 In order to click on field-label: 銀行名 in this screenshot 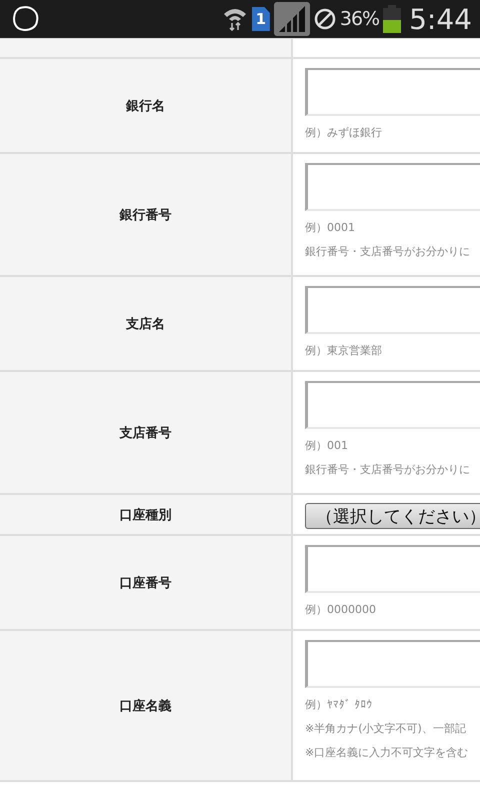, I will do `click(146, 106)`.